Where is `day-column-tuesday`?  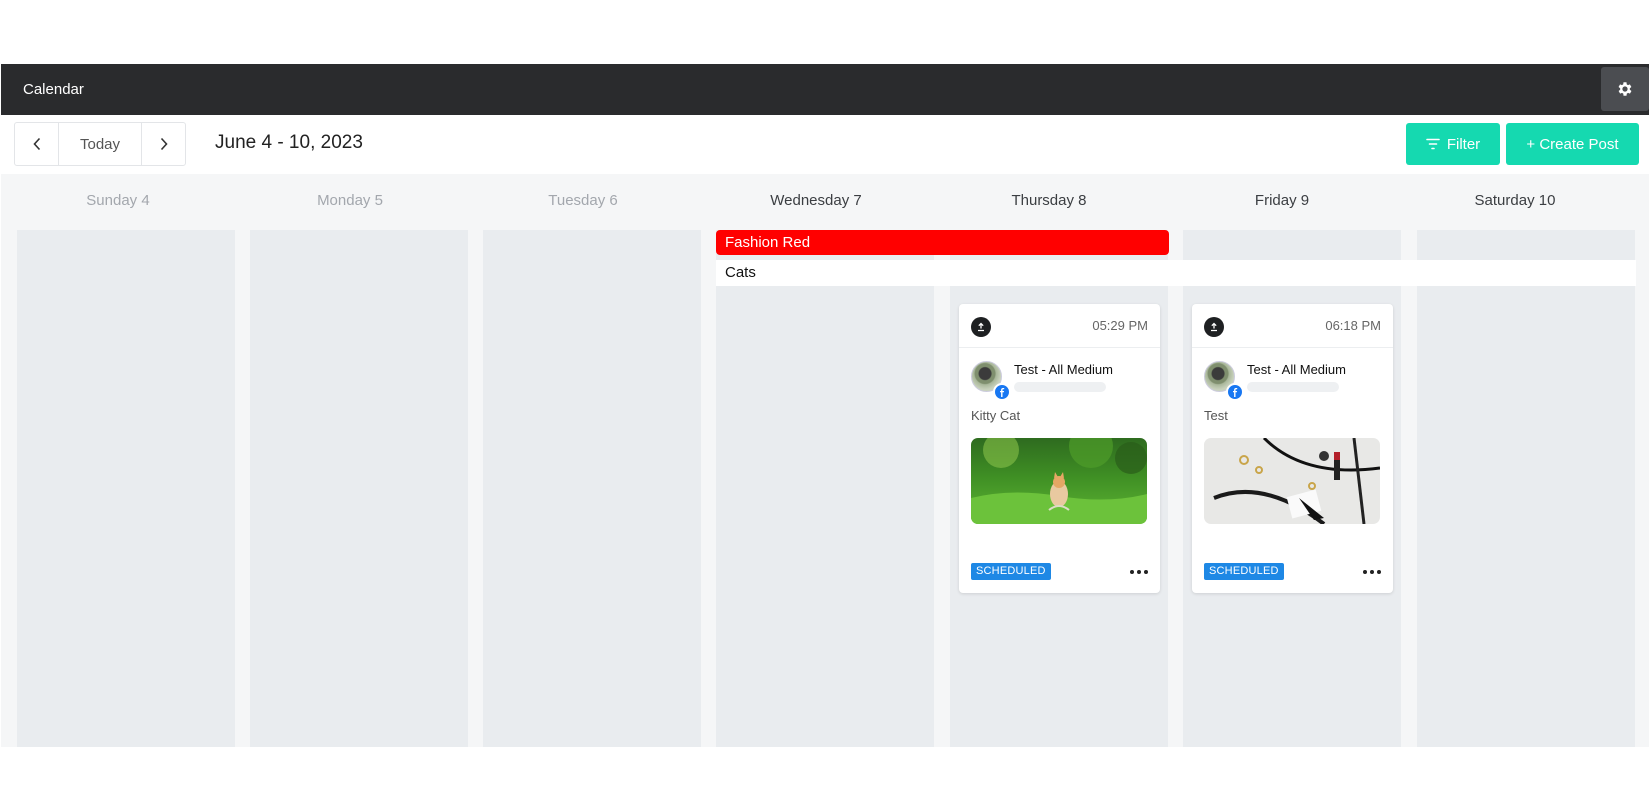
day-column-tuesday is located at coordinates (592, 488).